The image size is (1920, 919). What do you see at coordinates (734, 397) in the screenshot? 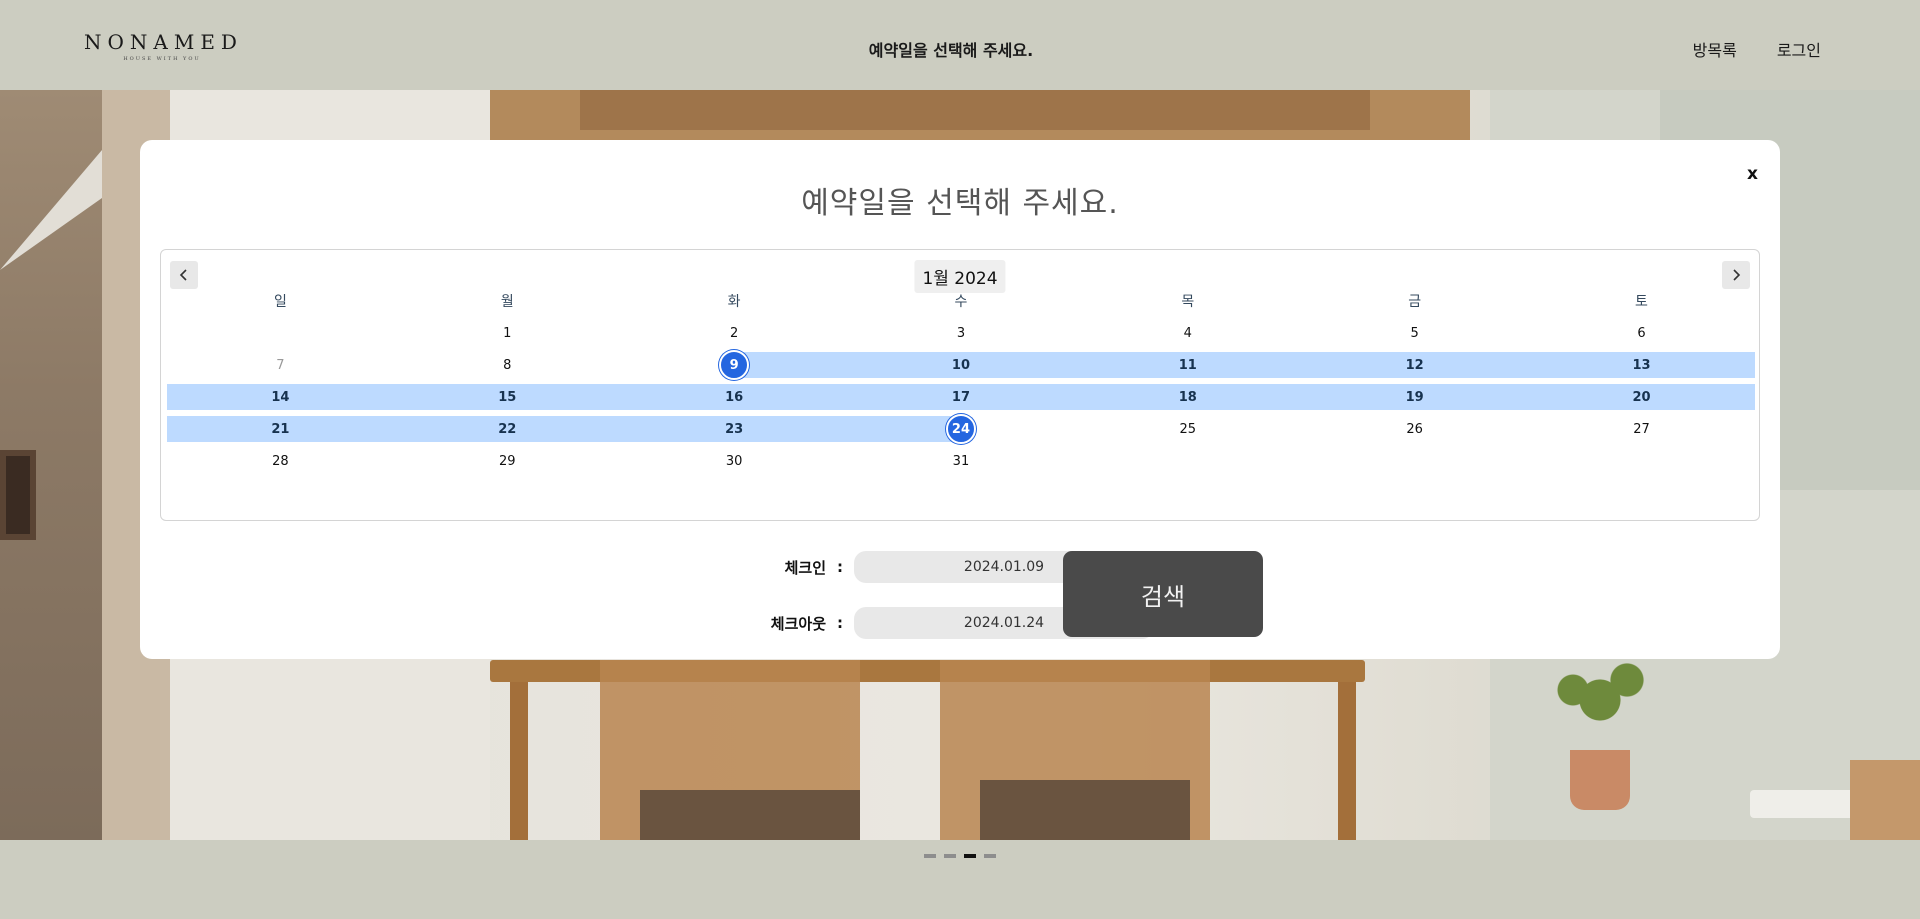
I see `day-cell: 16` at bounding box center [734, 397].